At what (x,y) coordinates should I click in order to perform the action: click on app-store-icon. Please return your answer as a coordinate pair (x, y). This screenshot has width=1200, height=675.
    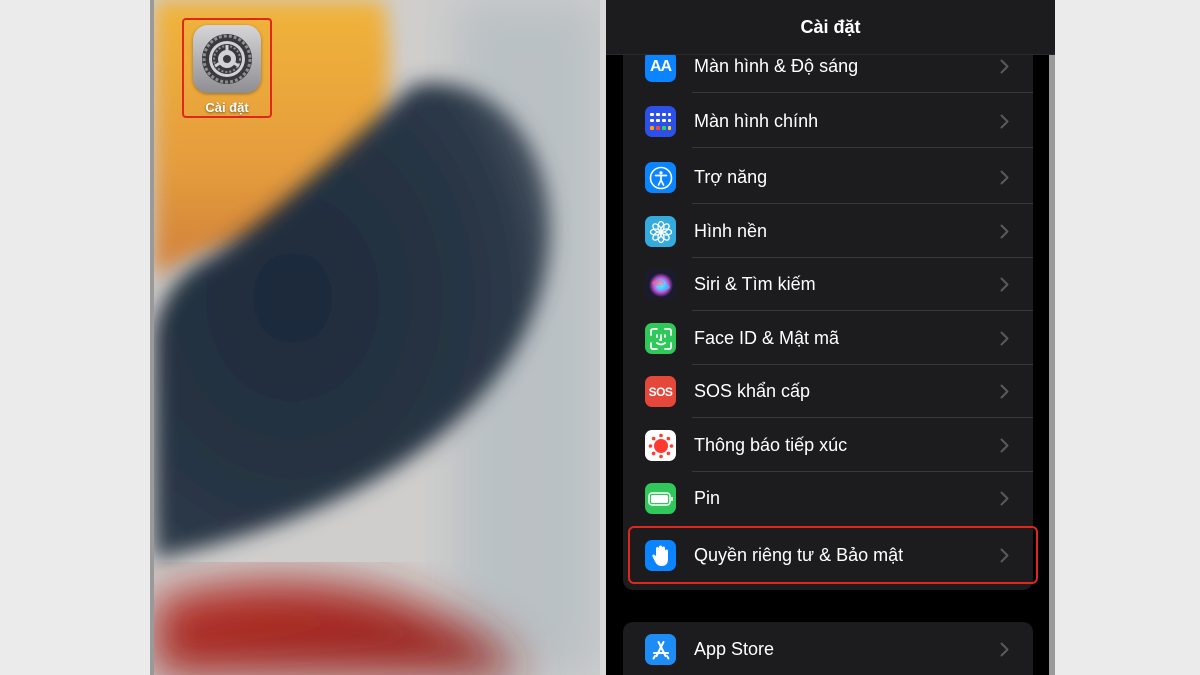
    Looking at the image, I should click on (660, 649).